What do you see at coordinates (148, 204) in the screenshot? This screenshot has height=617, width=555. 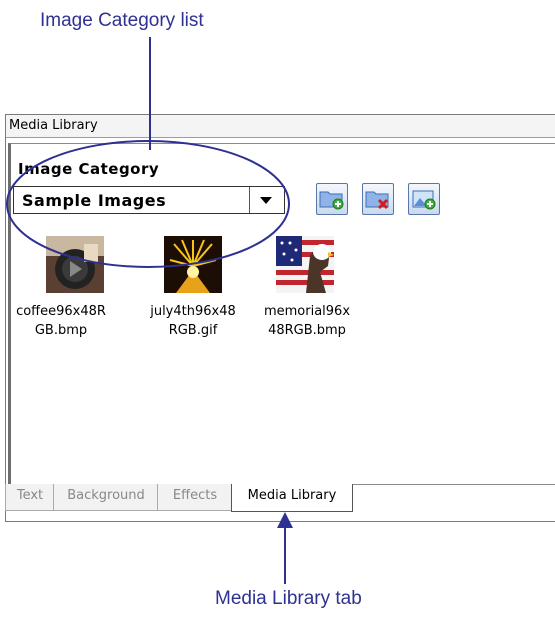 I see `highlight-ellipse` at bounding box center [148, 204].